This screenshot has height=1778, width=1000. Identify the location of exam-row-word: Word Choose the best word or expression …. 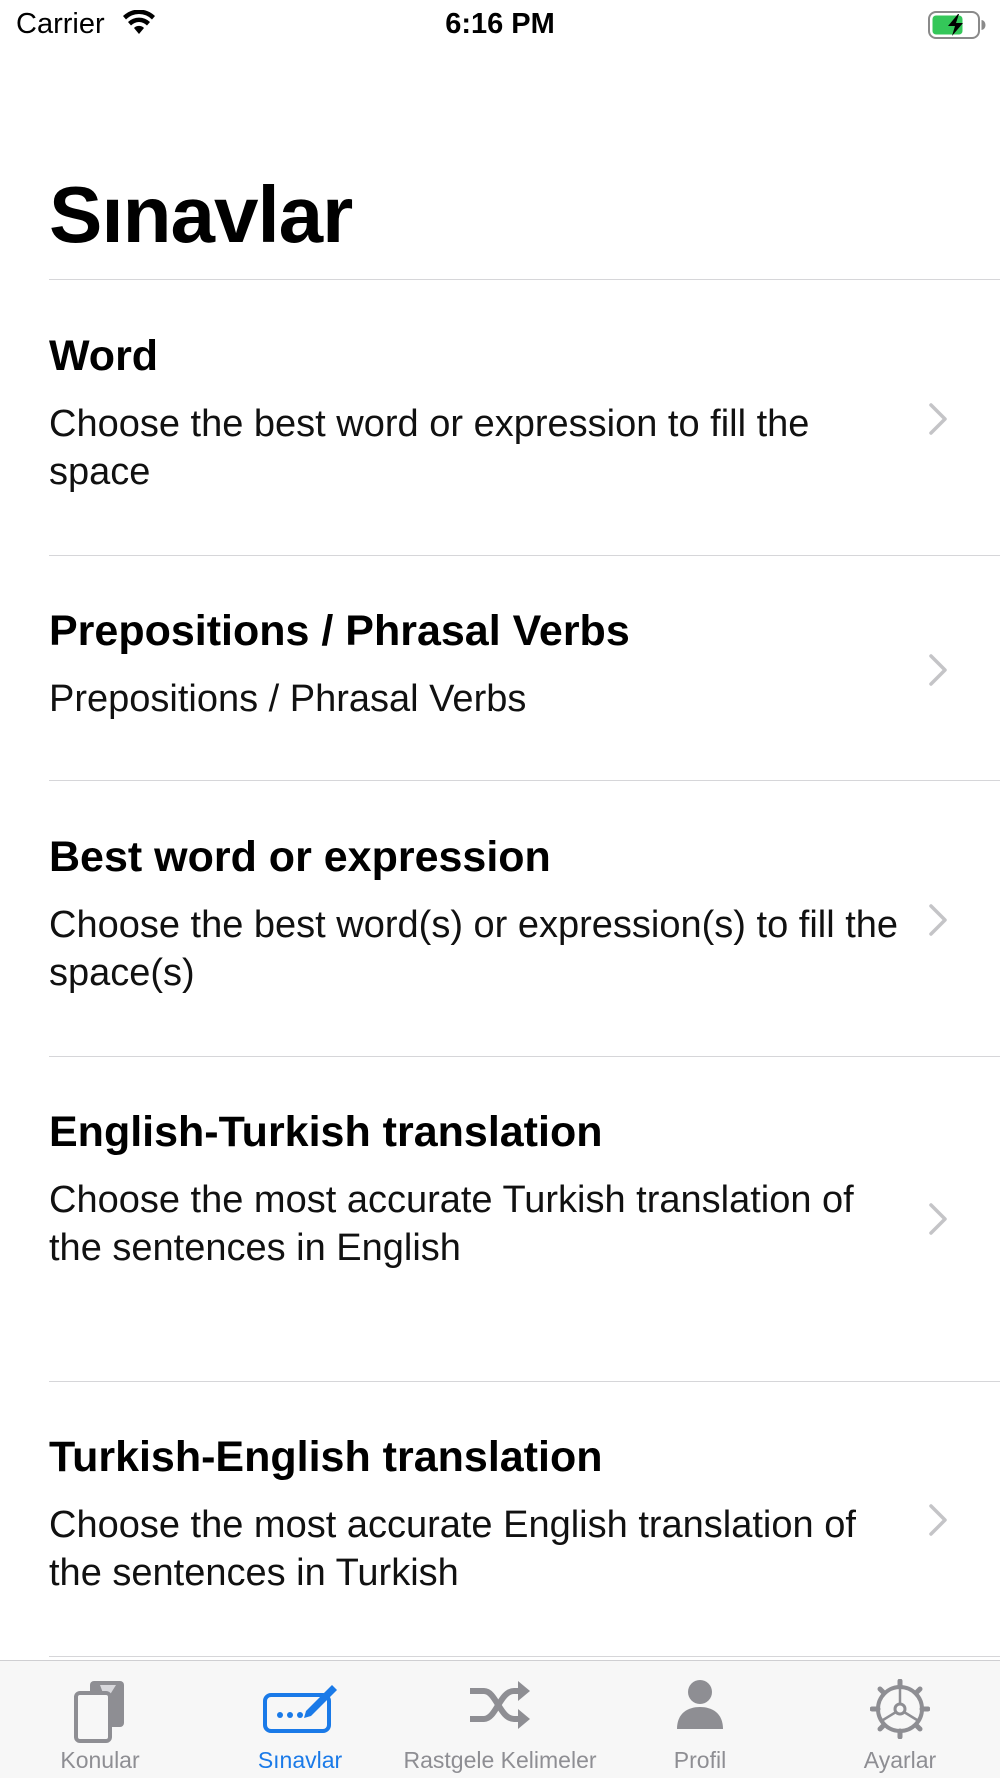
(500, 440).